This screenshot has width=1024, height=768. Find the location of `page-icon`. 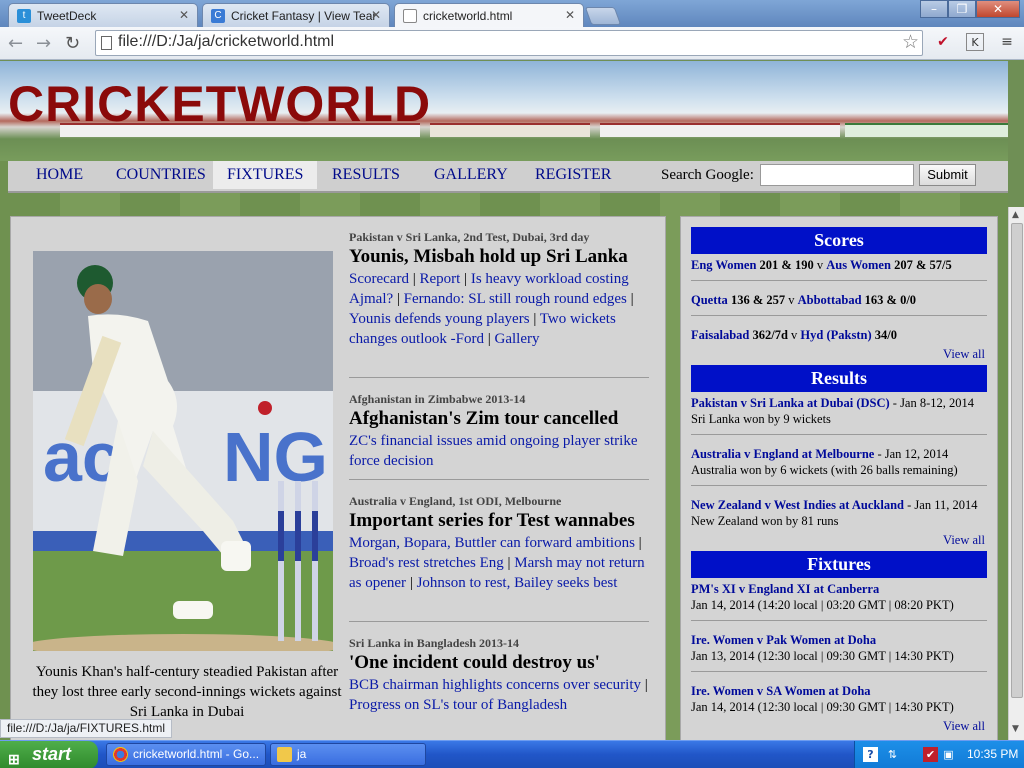

page-icon is located at coordinates (106, 43).